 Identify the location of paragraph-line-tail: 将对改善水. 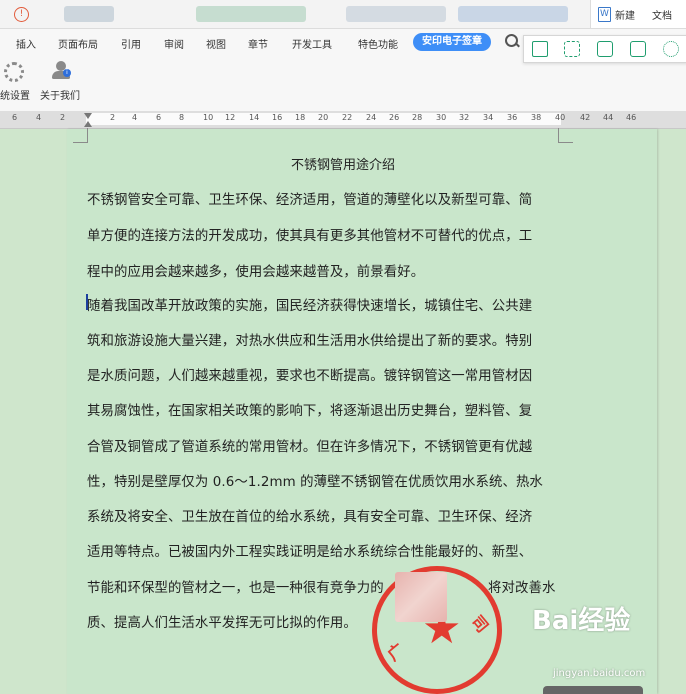
(522, 588).